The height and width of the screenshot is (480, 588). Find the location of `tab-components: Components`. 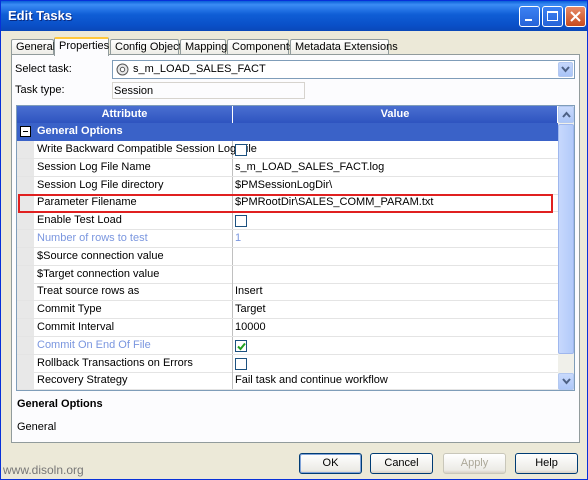

tab-components: Components is located at coordinates (260, 47).